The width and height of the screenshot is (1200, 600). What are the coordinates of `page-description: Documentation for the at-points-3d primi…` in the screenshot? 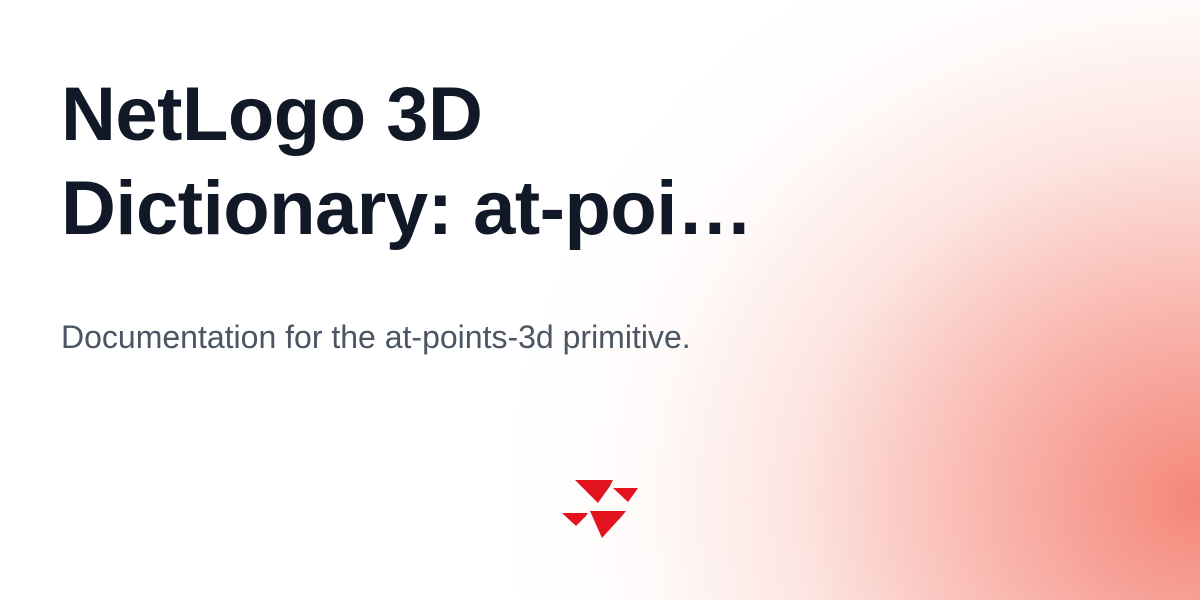 It's located at (376, 337).